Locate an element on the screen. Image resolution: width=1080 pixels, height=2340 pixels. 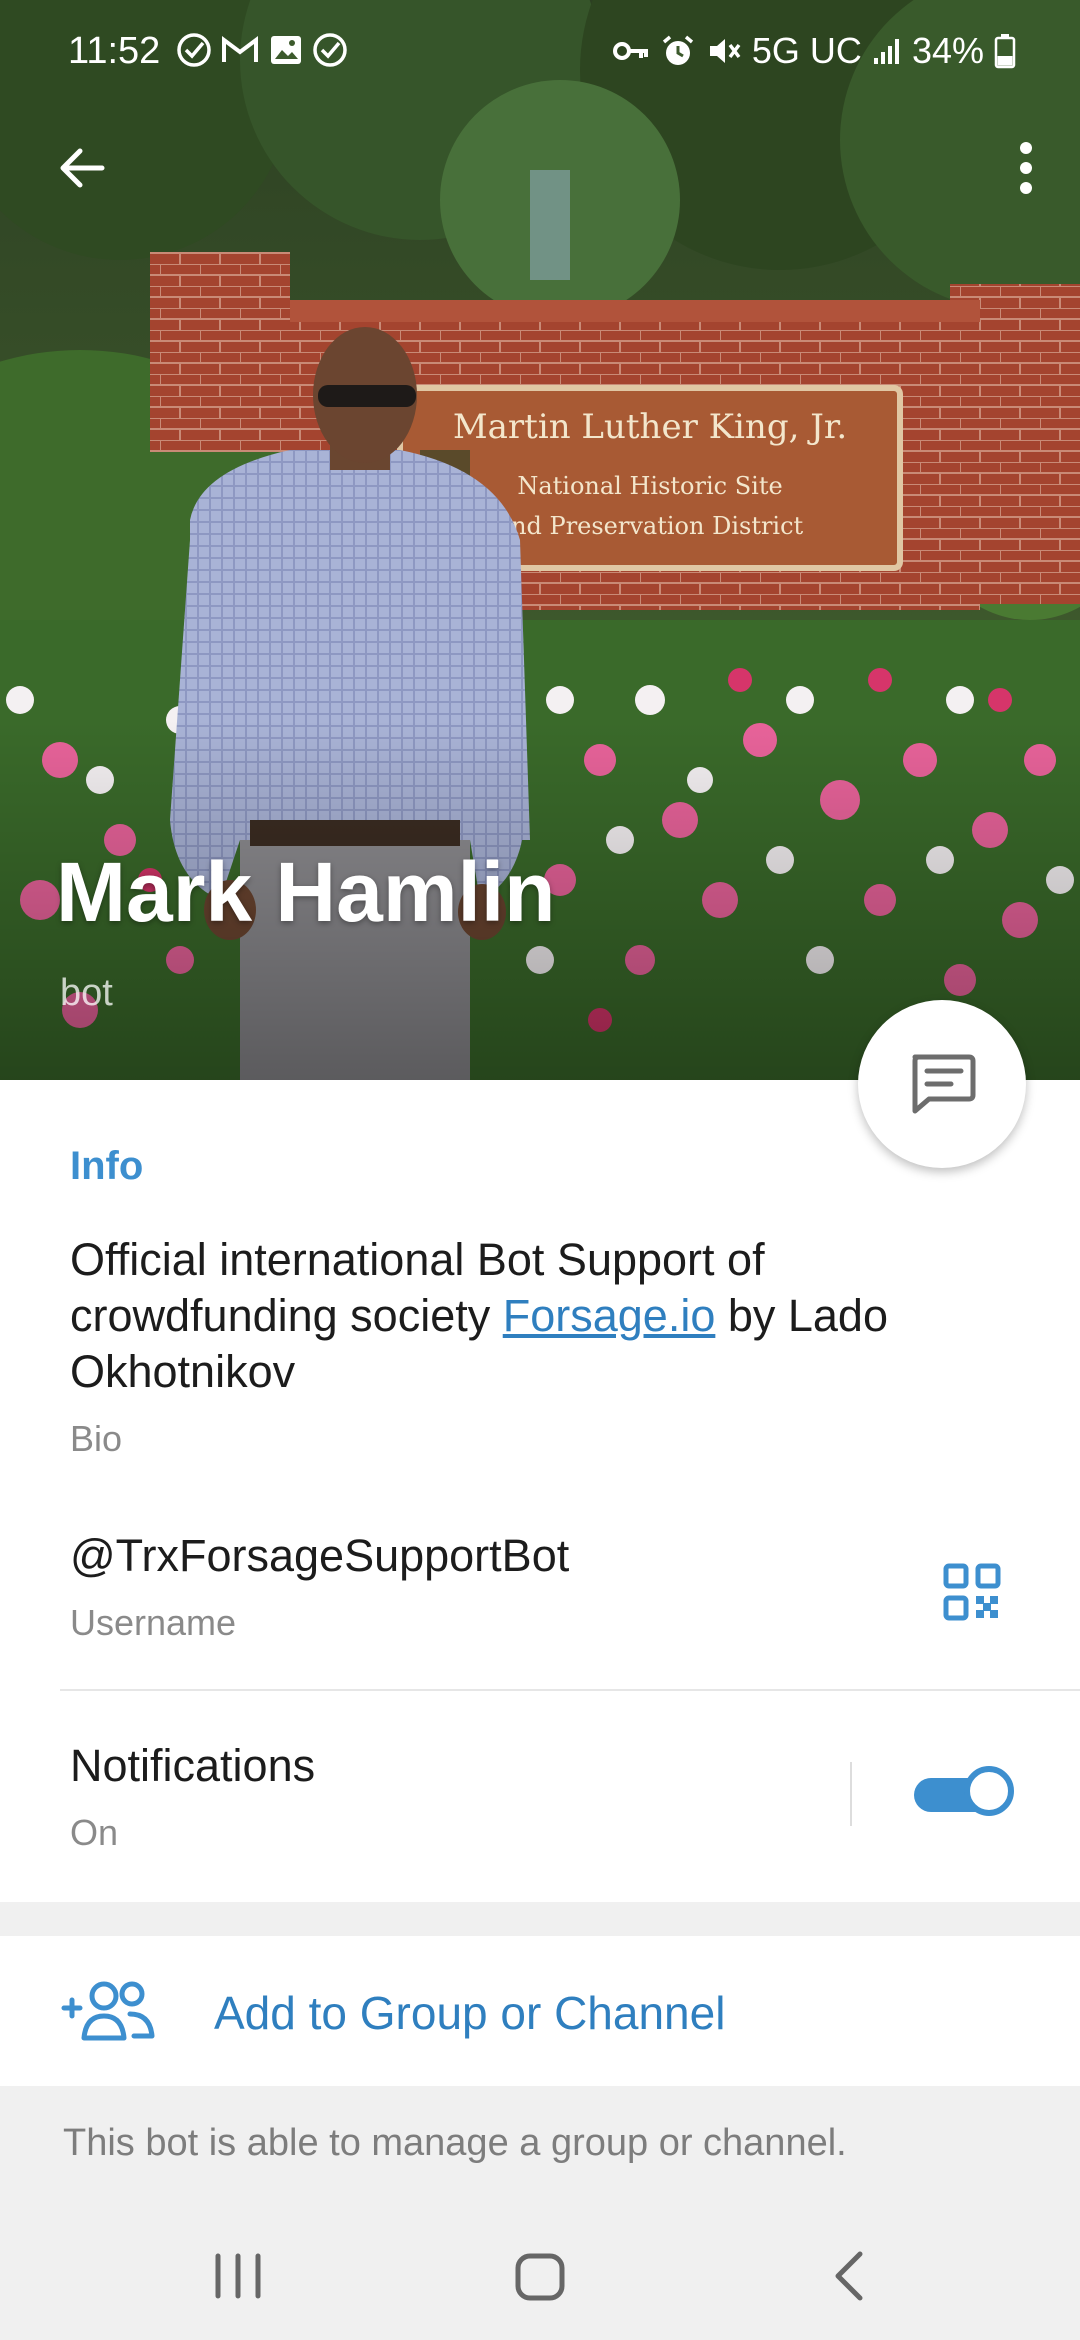
mute-icon is located at coordinates (724, 51).